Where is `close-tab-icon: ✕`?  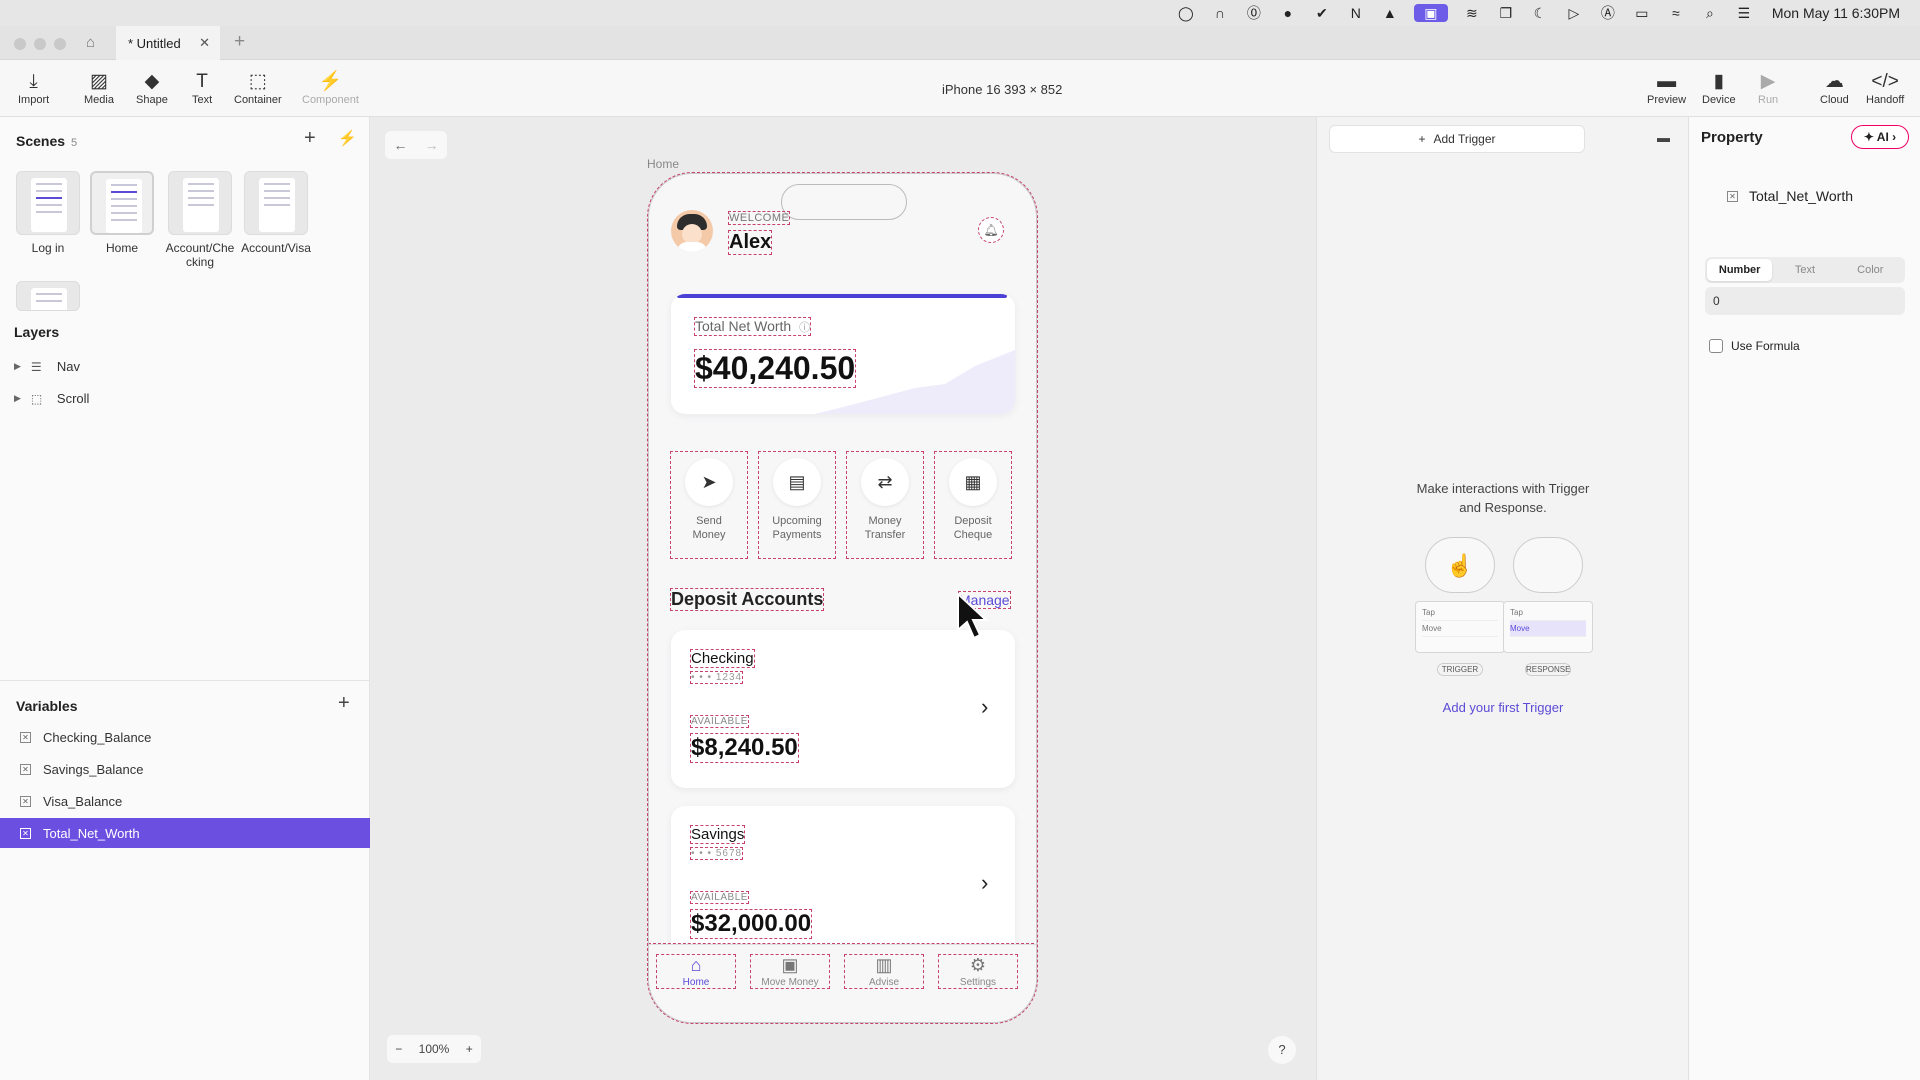
close-tab-icon: ✕ is located at coordinates (204, 43).